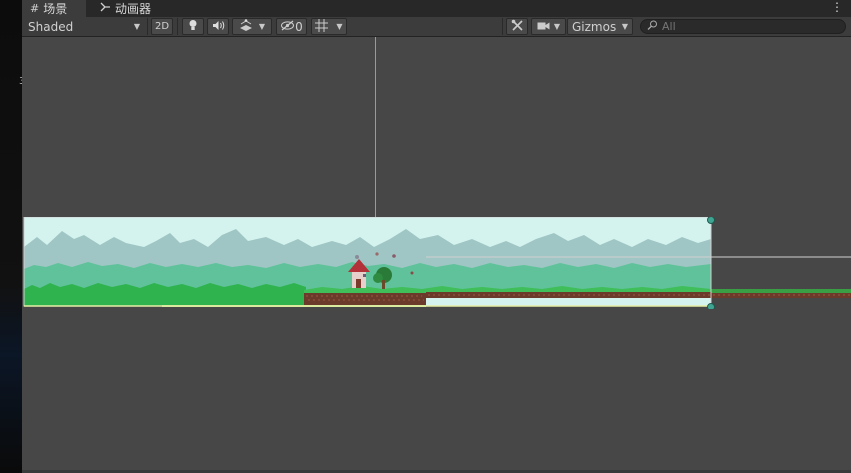 Image resolution: width=851 pixels, height=473 pixels. I want to click on gizmos-dropdown: Gizmos ▼, so click(600, 26).